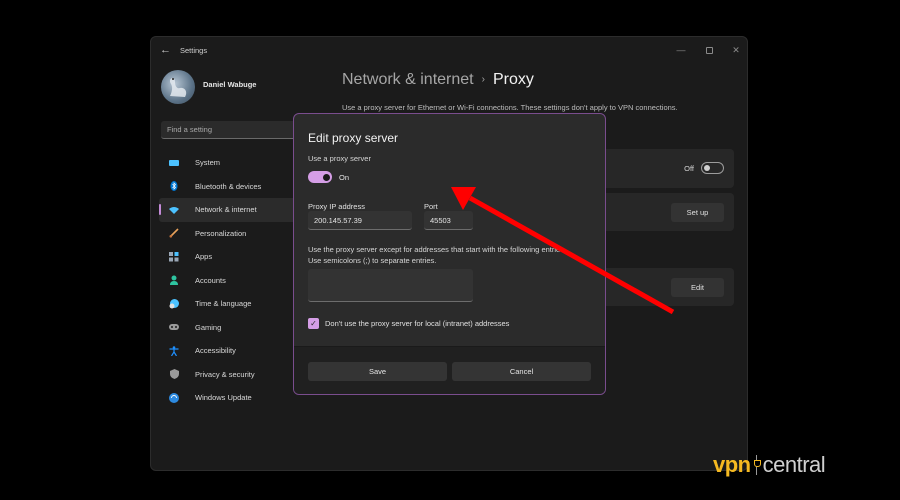 The height and width of the screenshot is (500, 900). Describe the element at coordinates (689, 168) in the screenshot. I see `toggle-state-label: Off` at that location.